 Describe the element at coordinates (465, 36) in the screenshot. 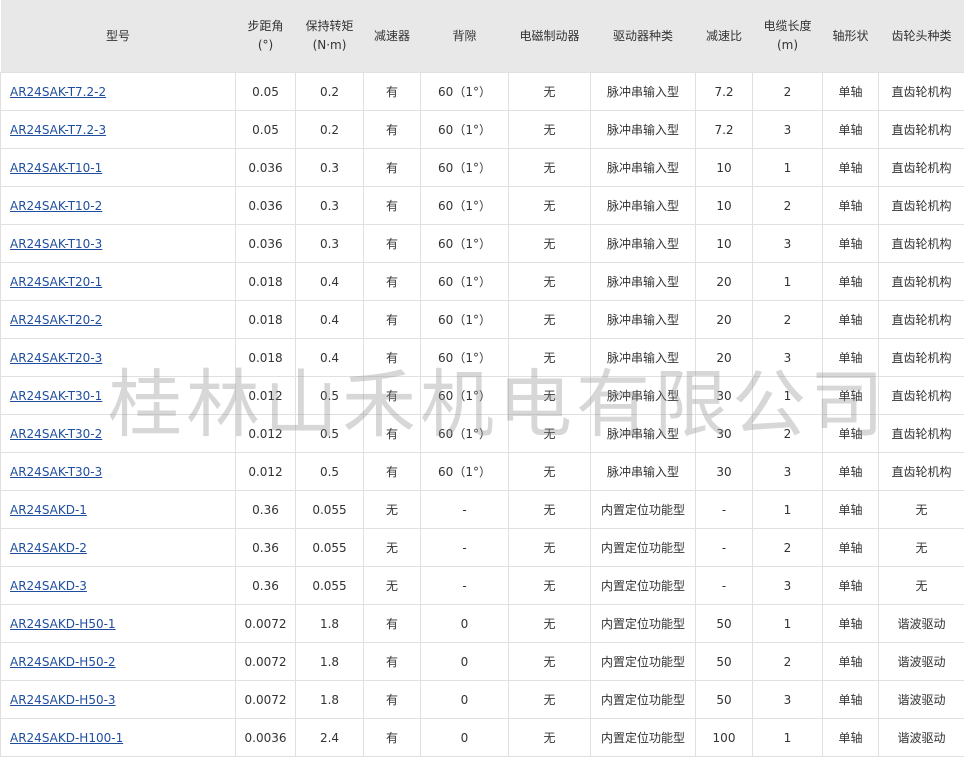

I see `header-label: 背隙` at that location.